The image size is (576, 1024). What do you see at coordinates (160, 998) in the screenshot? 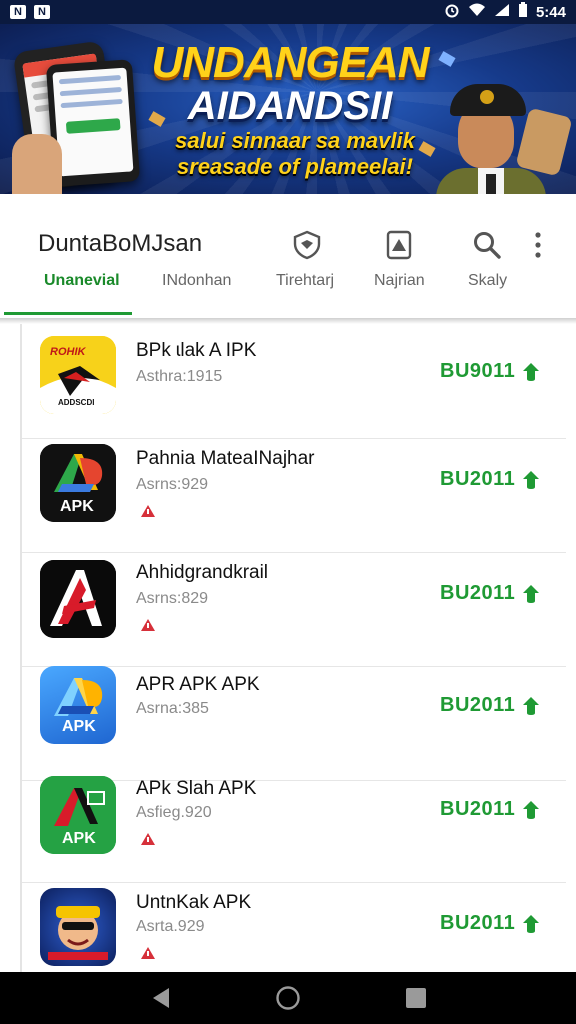
I see `back-icon` at bounding box center [160, 998].